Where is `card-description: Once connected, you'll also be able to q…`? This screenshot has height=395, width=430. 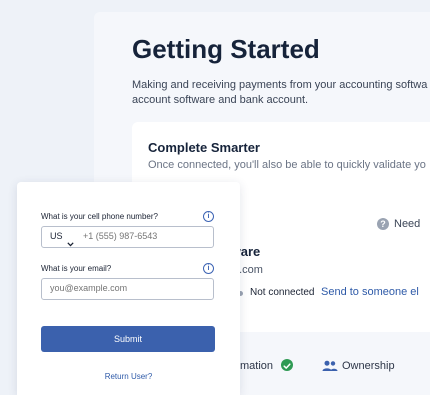
card-description: Once connected, you'll also be able to q… is located at coordinates (287, 165).